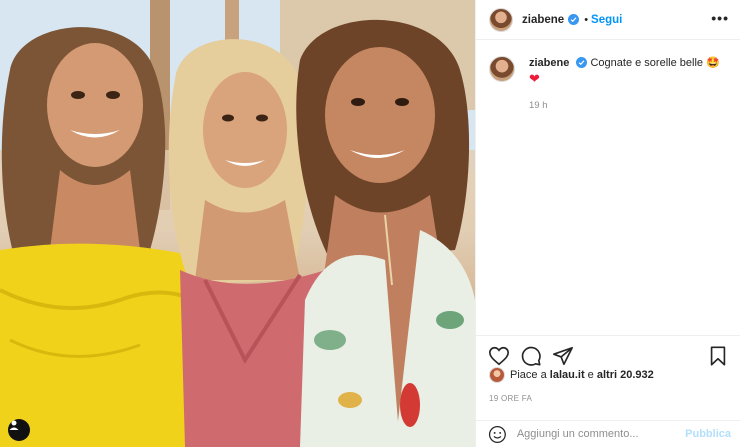  What do you see at coordinates (501, 19) in the screenshot?
I see `avatar` at bounding box center [501, 19].